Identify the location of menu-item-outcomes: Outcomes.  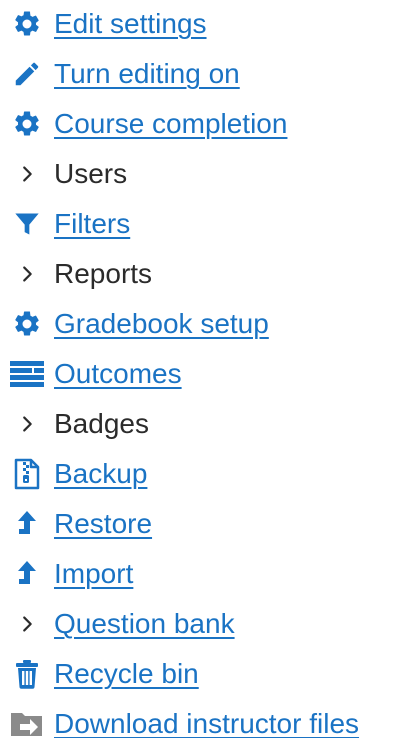
(200, 374).